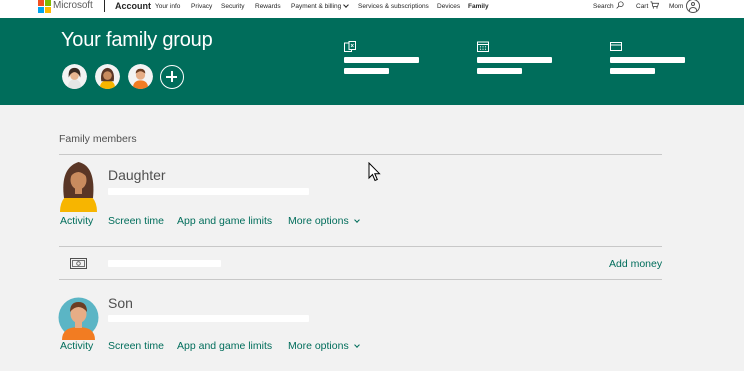 Image resolution: width=744 pixels, height=371 pixels. I want to click on add-member-button, so click(172, 77).